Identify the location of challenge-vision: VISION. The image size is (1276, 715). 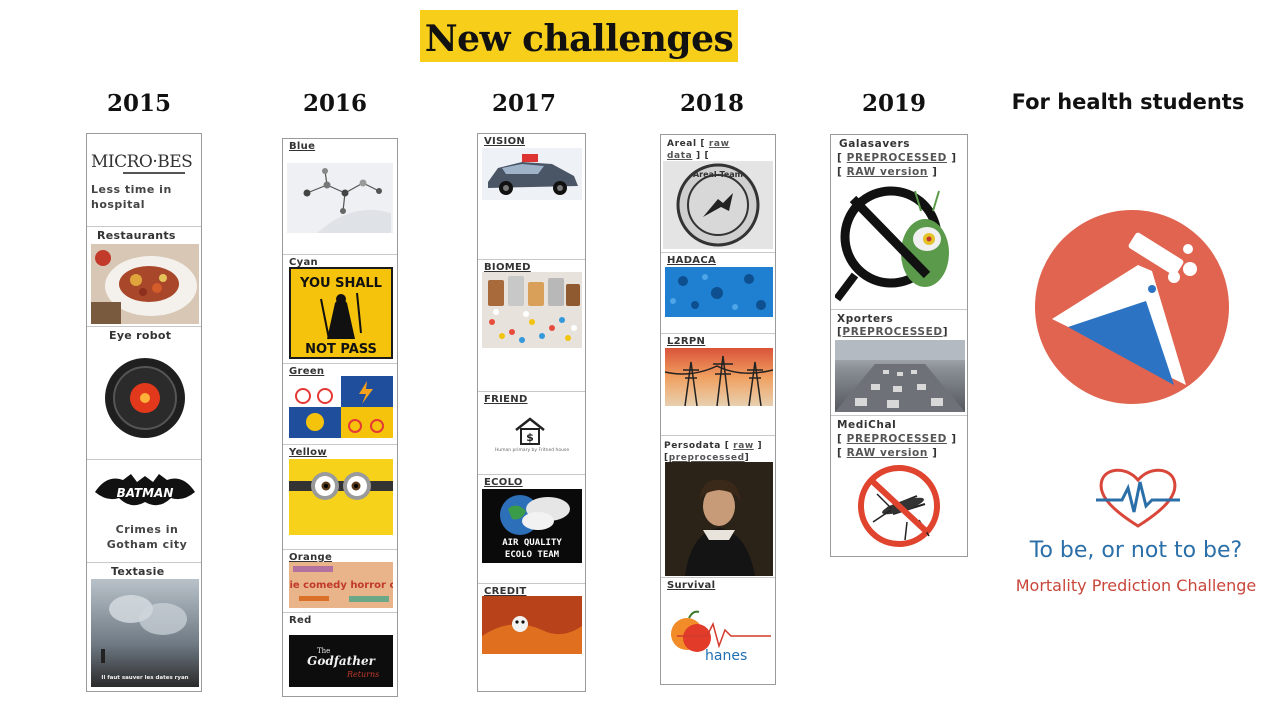
(531, 197).